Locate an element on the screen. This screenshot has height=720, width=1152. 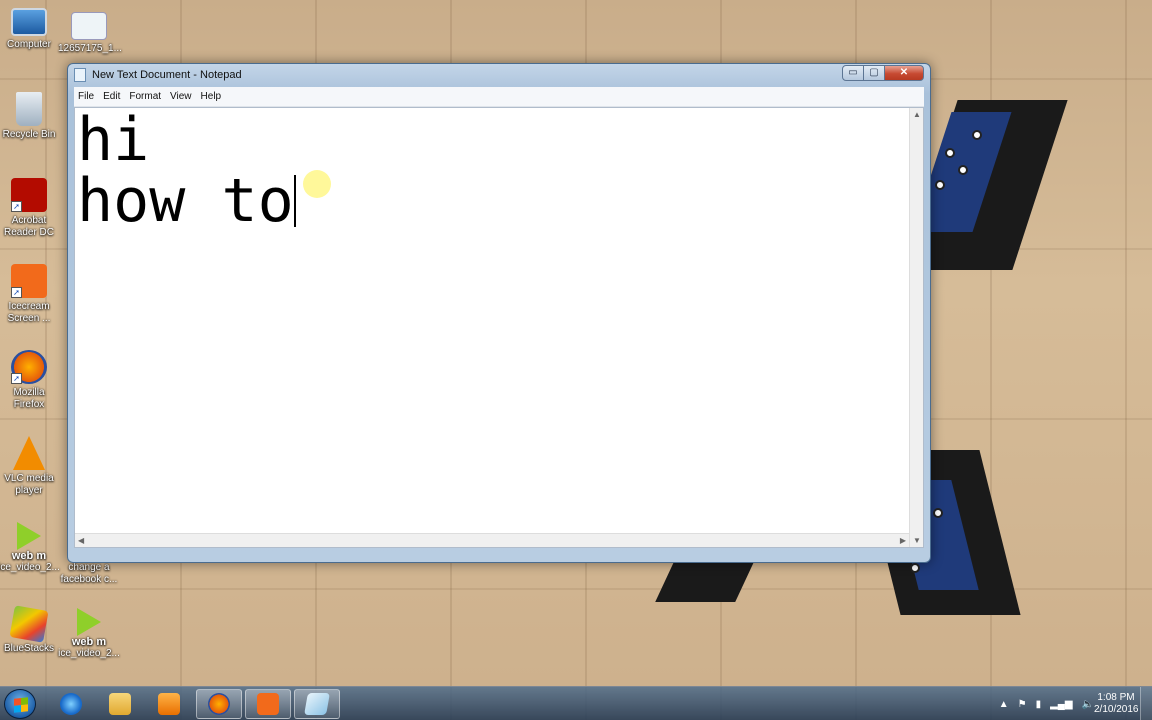
recycle-bin-icon is located at coordinates (29, 109).